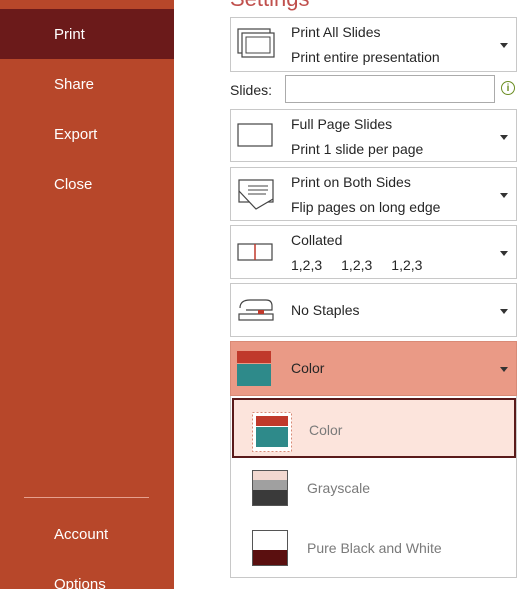  Describe the element at coordinates (256, 138) in the screenshot. I see `full-page-slide-icon` at that location.